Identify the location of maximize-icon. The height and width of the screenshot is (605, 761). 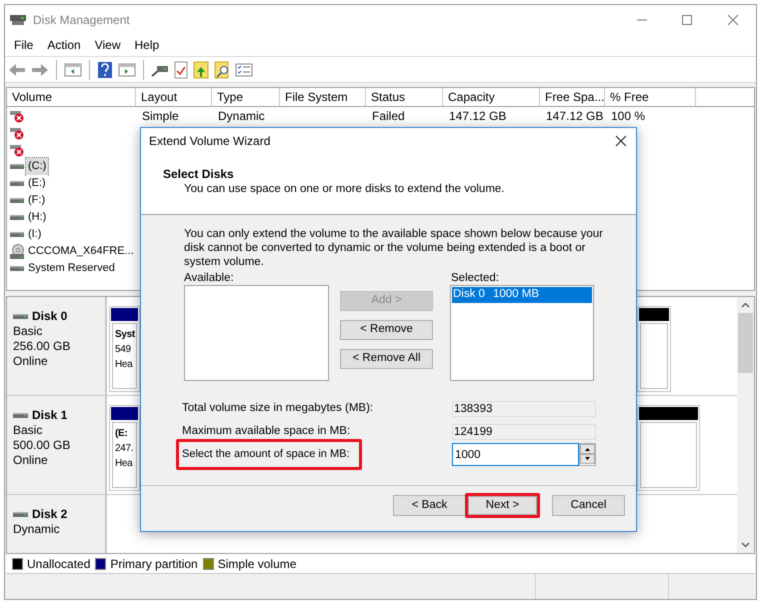
(687, 20).